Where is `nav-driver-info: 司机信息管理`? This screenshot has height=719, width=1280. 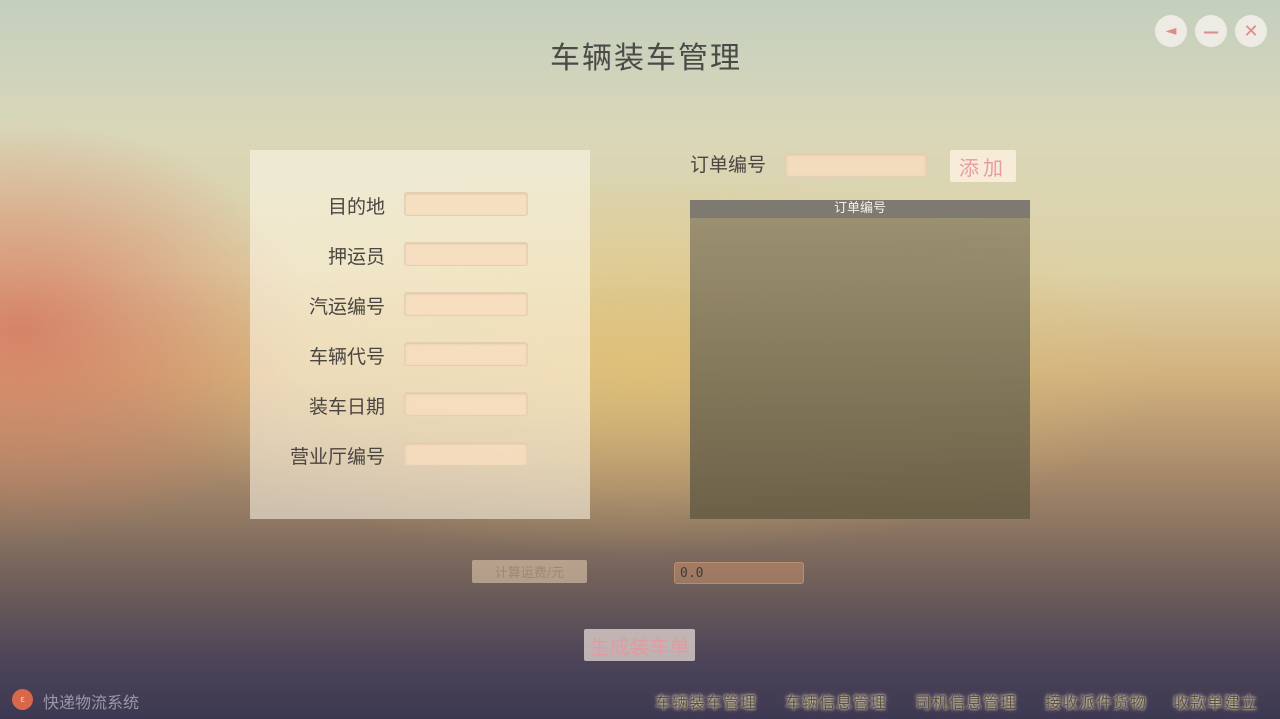 nav-driver-info: 司机信息管理 is located at coordinates (966, 701).